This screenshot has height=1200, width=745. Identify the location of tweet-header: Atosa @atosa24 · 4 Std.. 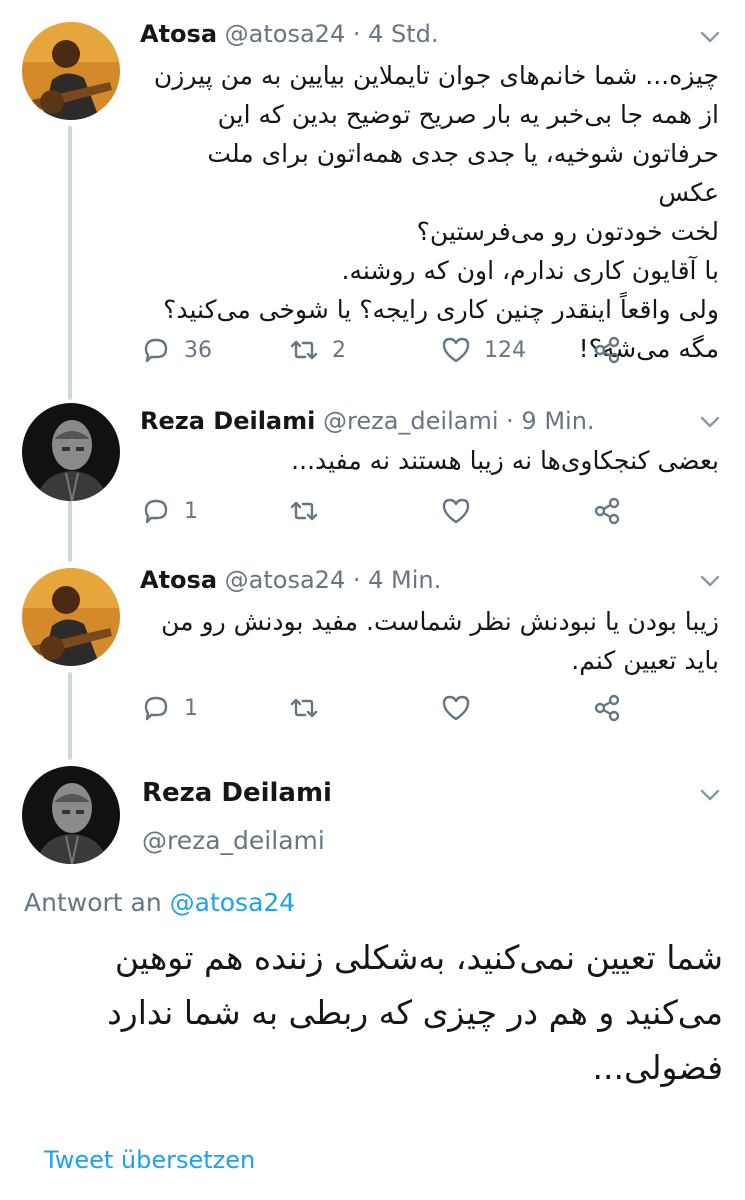
(289, 34).